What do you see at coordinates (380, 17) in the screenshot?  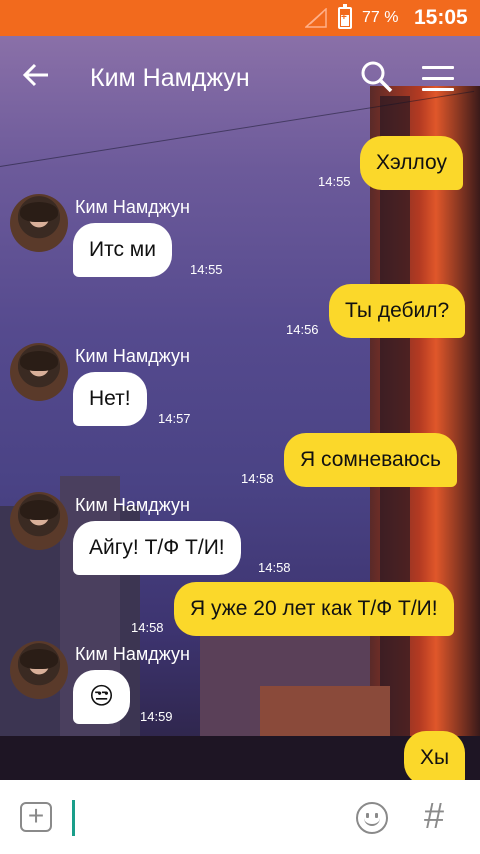 I see `battery-percent: 77 %` at bounding box center [380, 17].